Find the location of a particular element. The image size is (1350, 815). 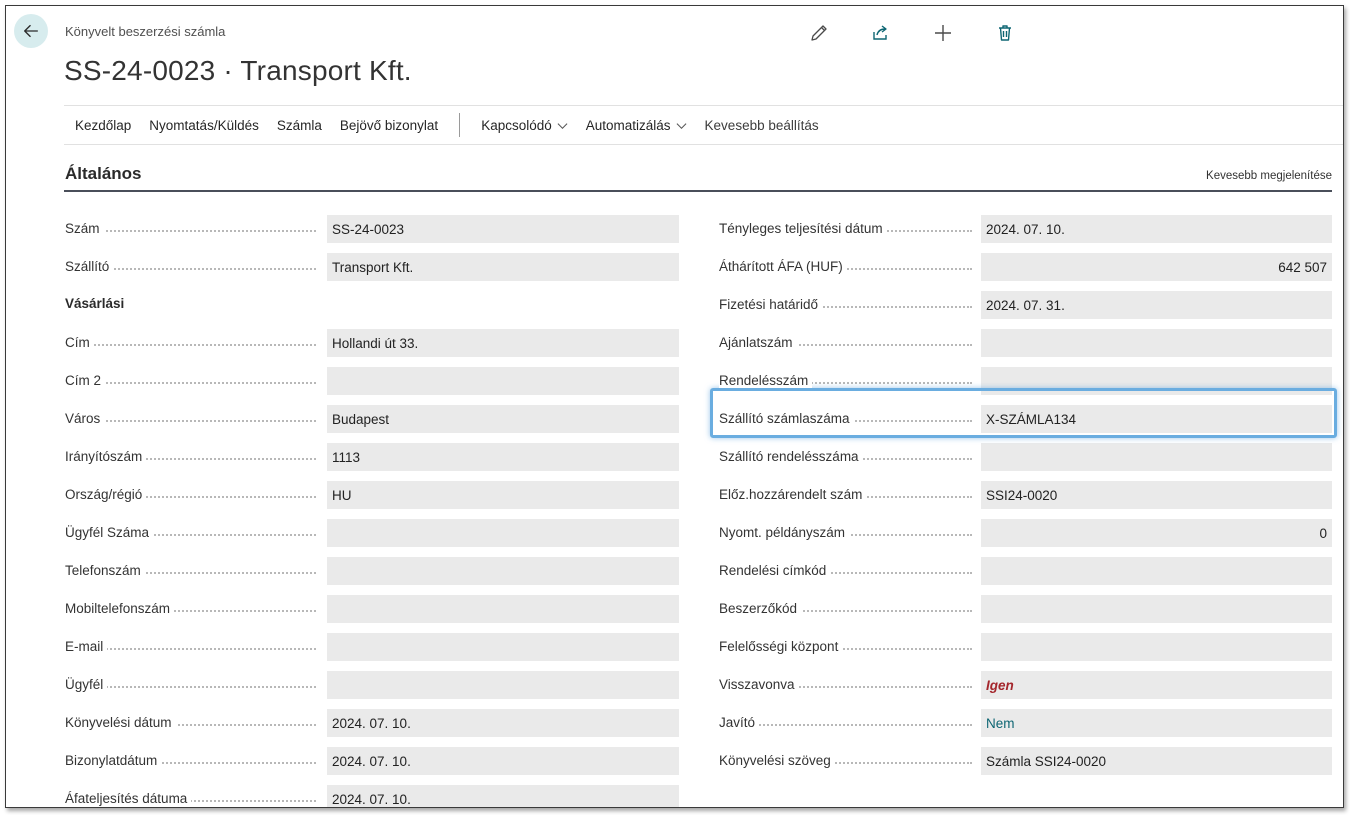

field-label: Áfateljesítés dátuma is located at coordinates (128, 798).